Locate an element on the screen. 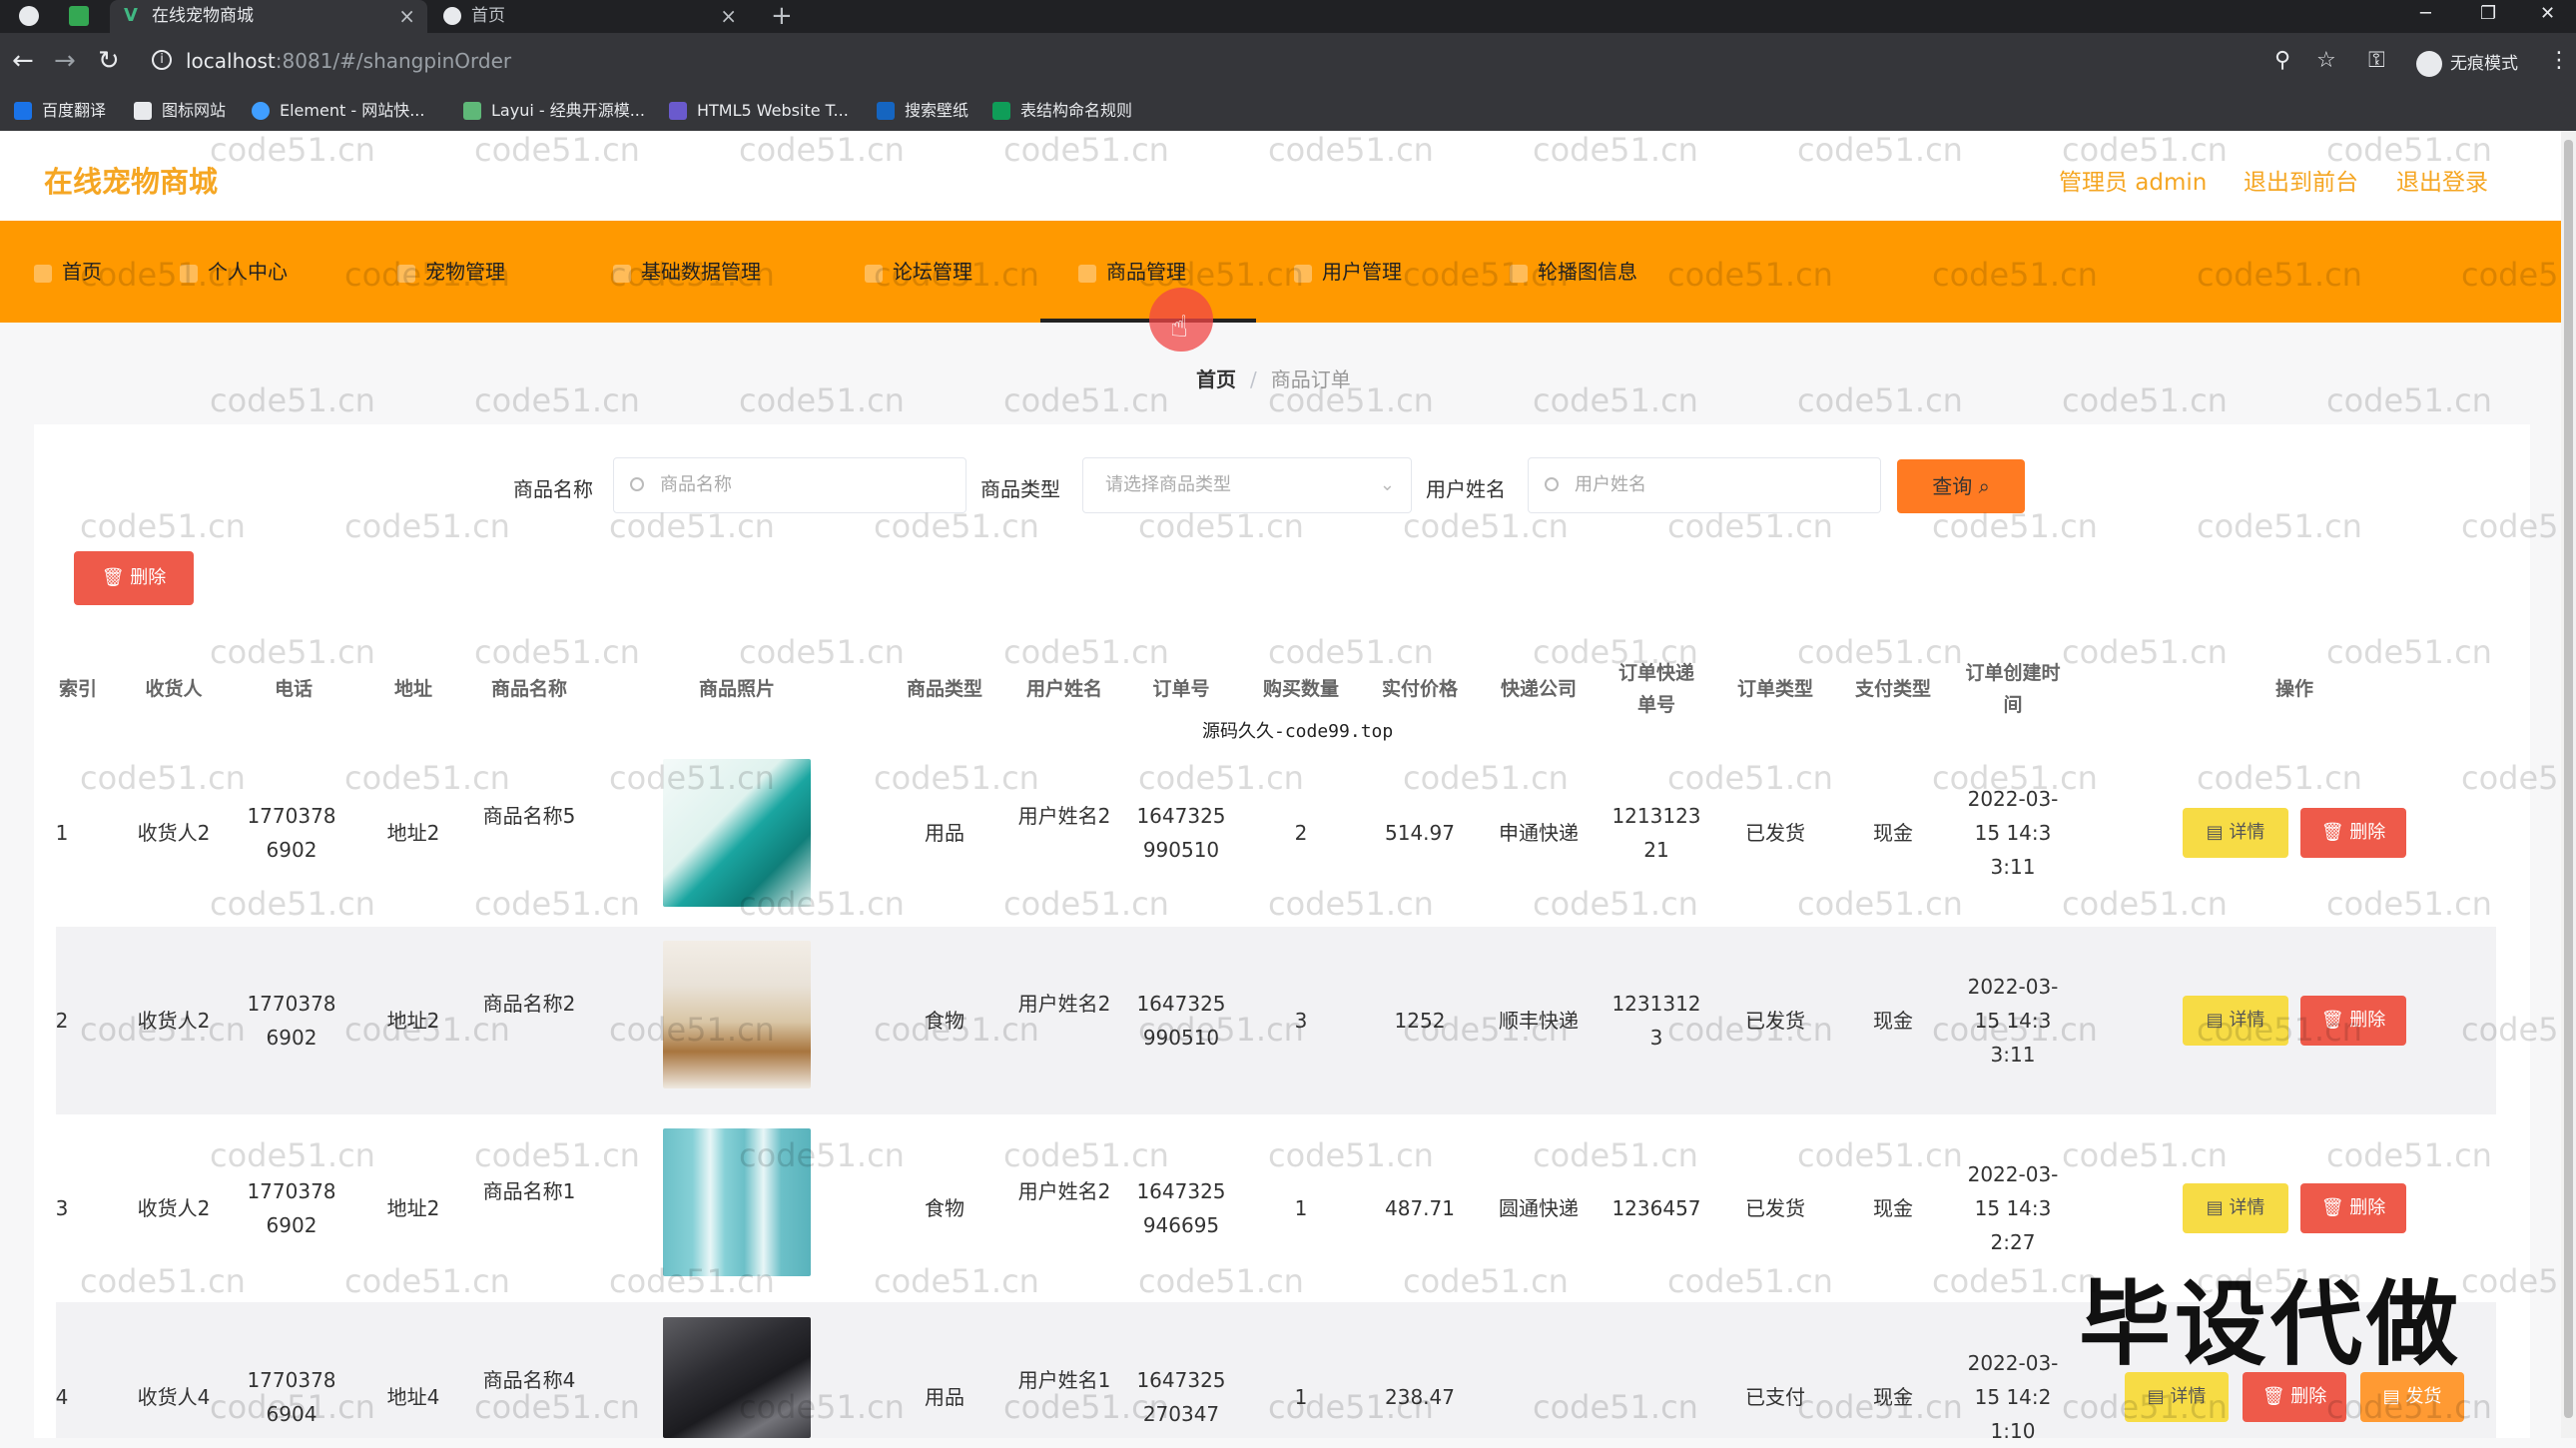 Image resolution: width=2576 pixels, height=1448 pixels. cell-tracking: 121312321 is located at coordinates (1656, 833).